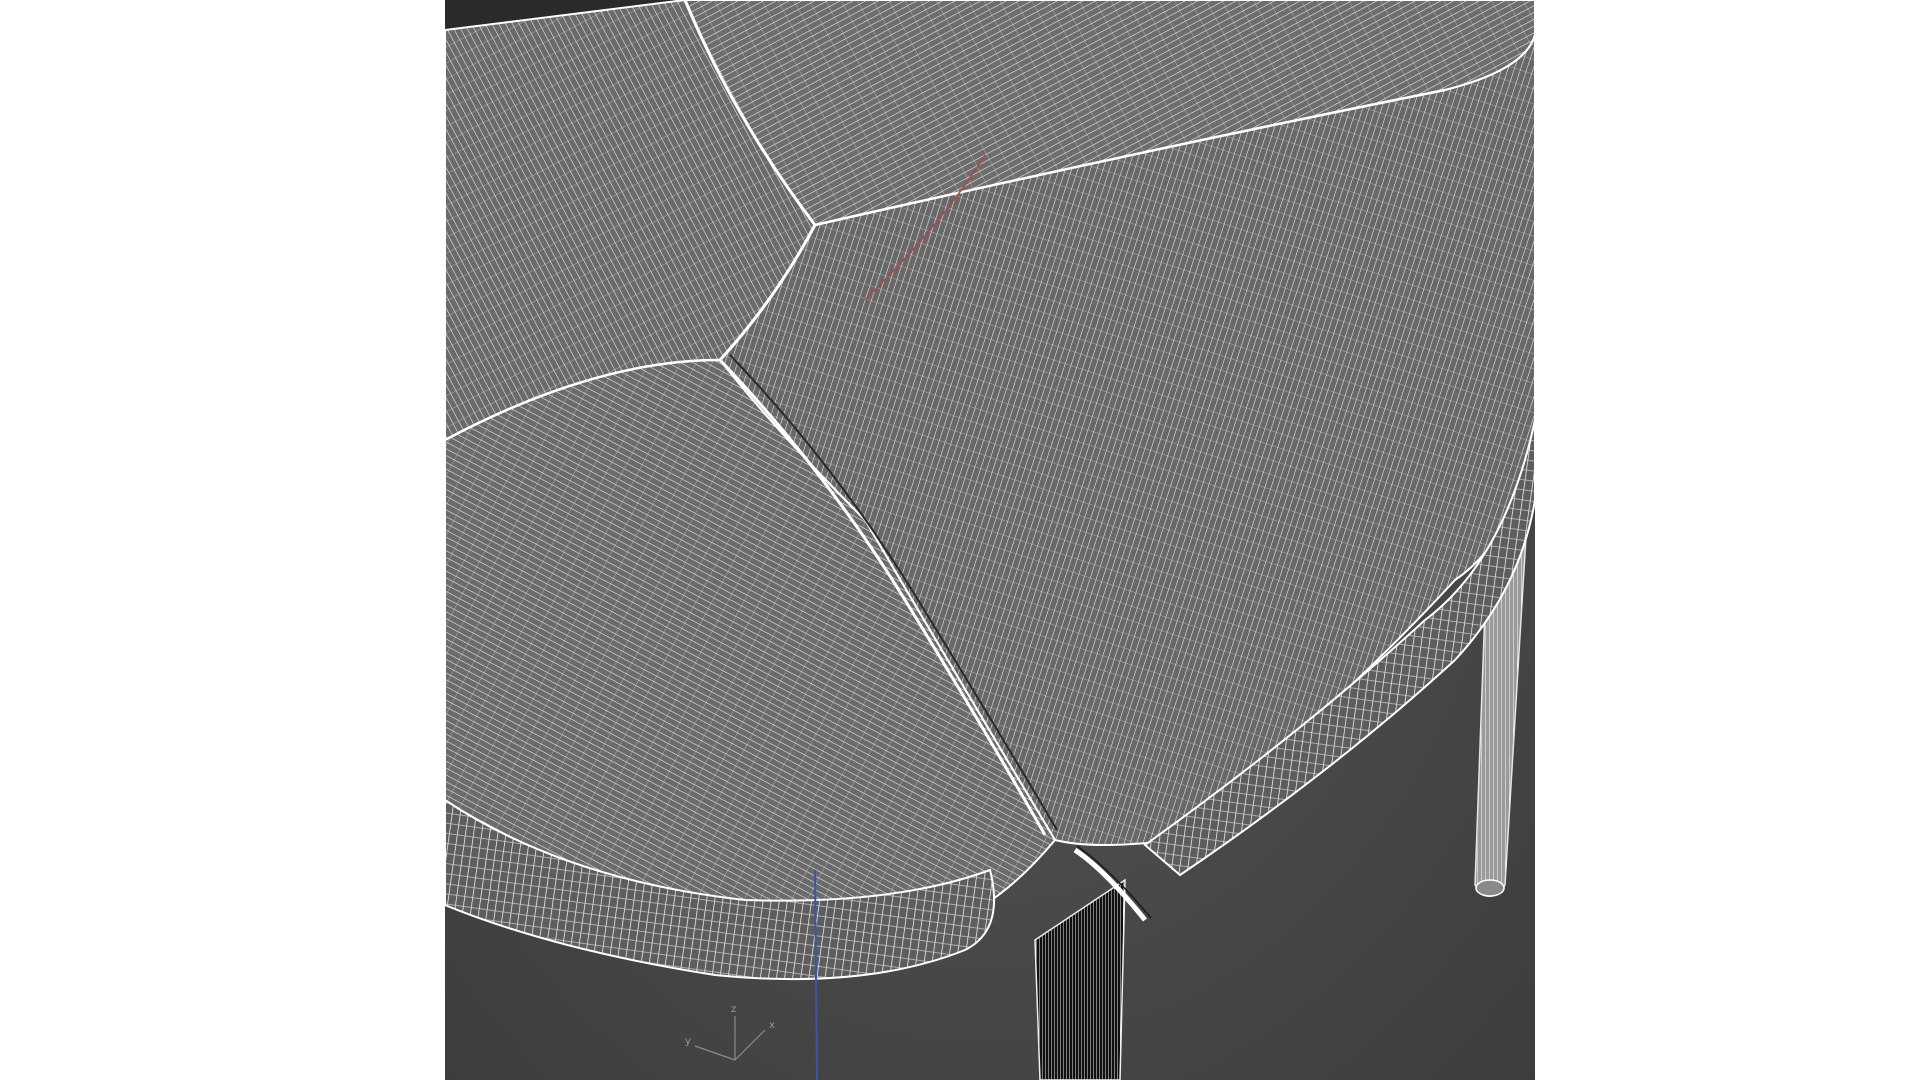 This screenshot has height=1080, width=1920. What do you see at coordinates (772, 1025) in the screenshot?
I see `gizmo-x-label: x` at bounding box center [772, 1025].